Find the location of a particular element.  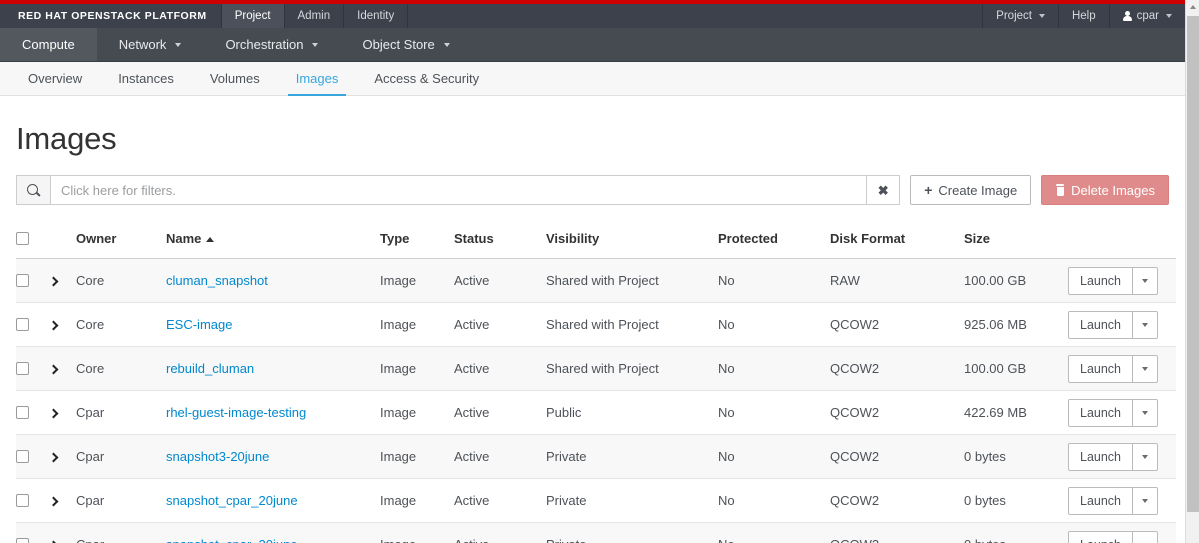

search-button is located at coordinates (33, 190).